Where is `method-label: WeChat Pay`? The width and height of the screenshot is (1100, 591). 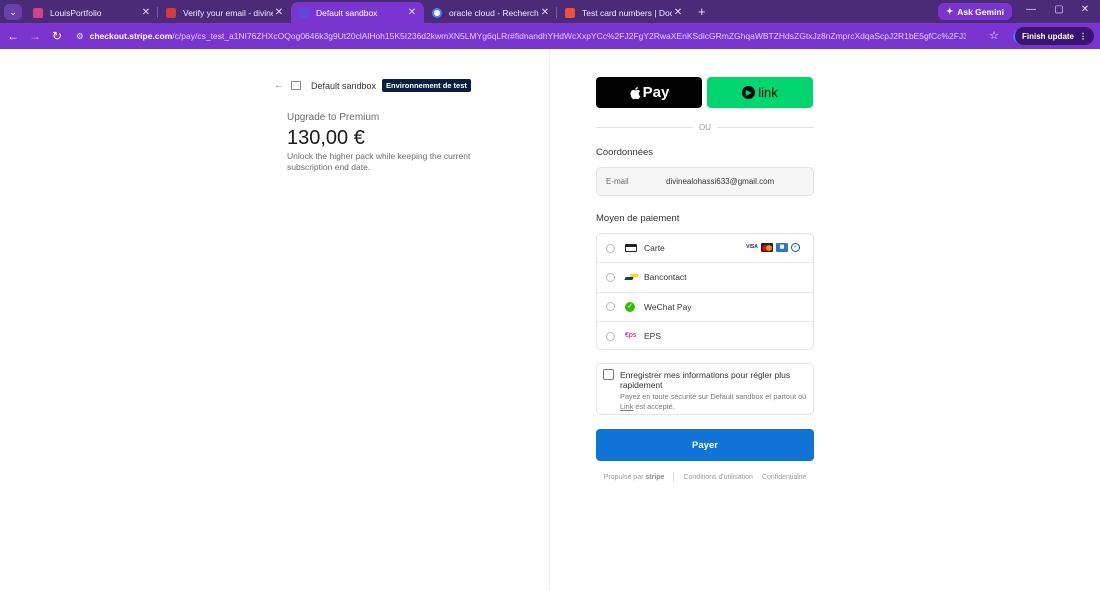 method-label: WeChat Pay is located at coordinates (668, 306).